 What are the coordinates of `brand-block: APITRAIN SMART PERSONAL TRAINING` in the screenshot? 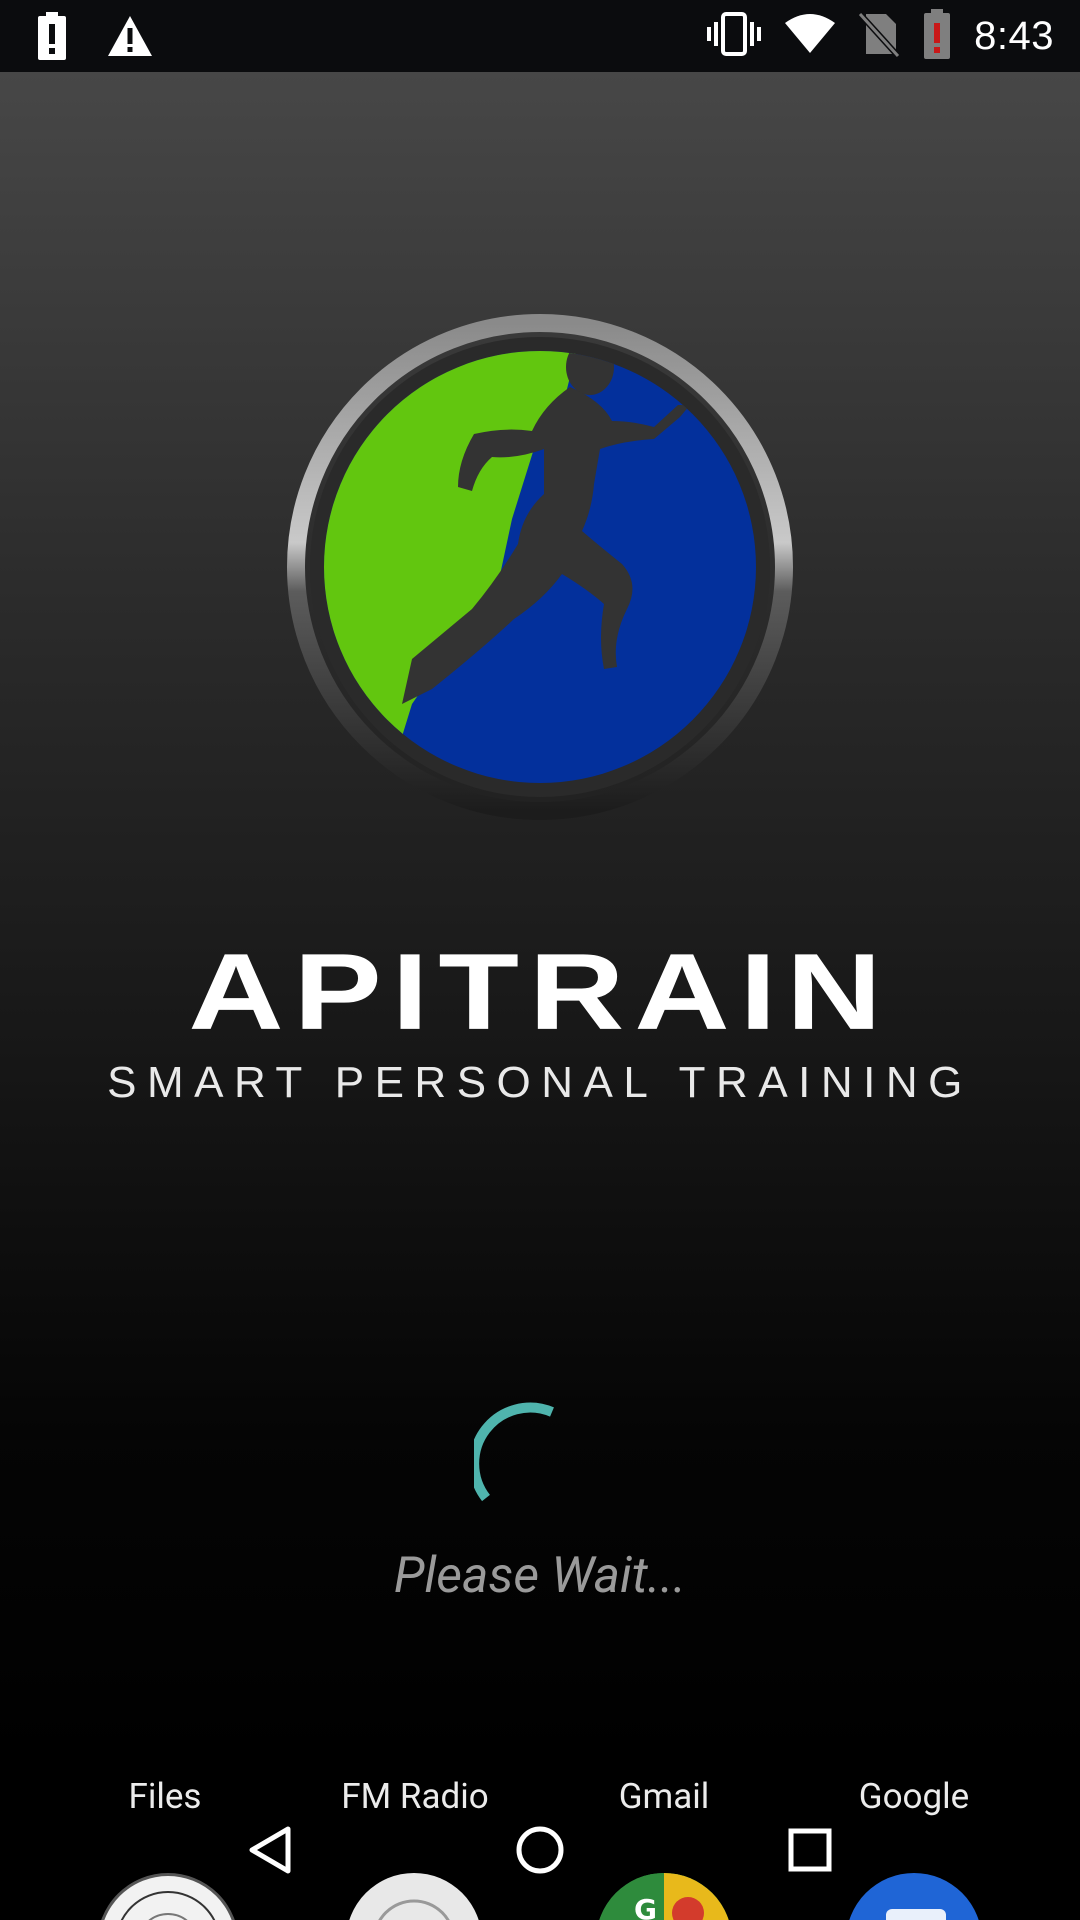 It's located at (540, 1020).